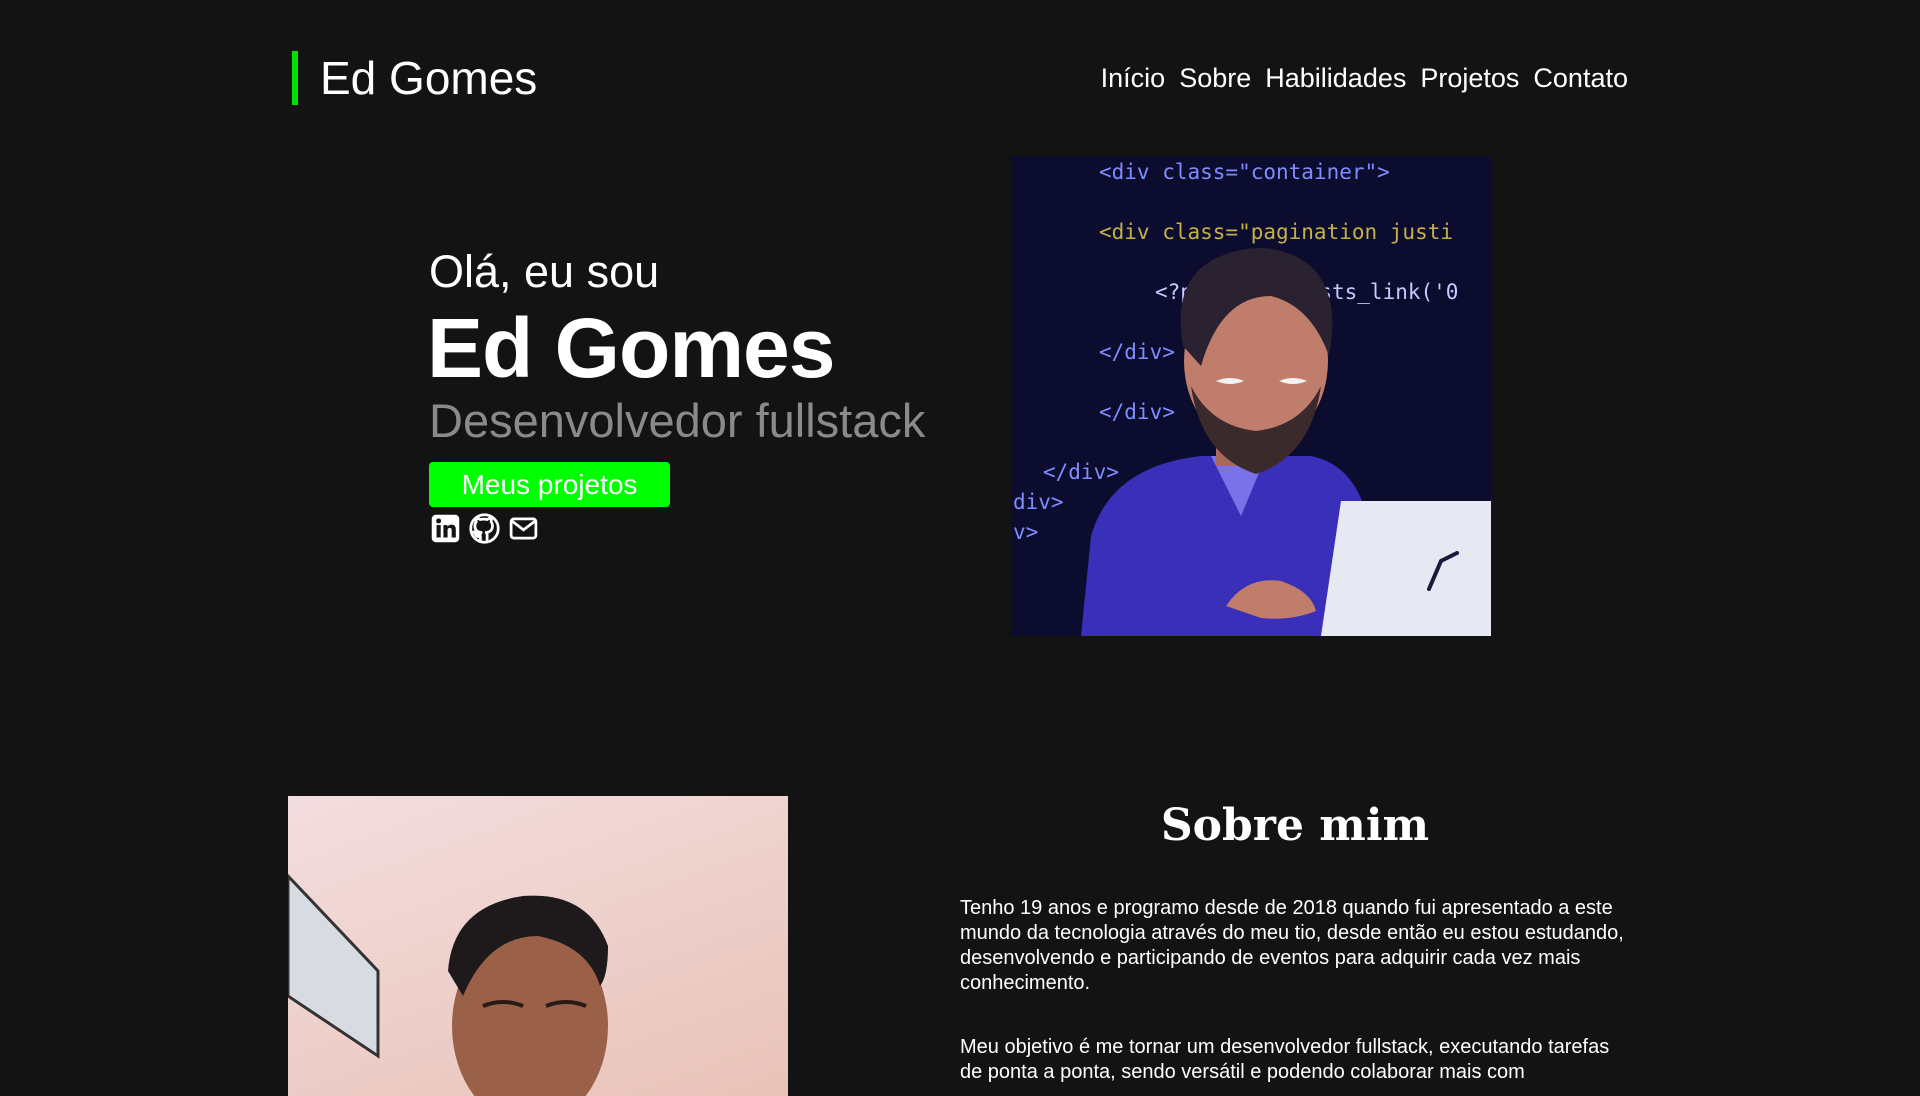 This screenshot has width=1920, height=1096. Describe the element at coordinates (1286, 442) in the screenshot. I see `developer-character` at that location.